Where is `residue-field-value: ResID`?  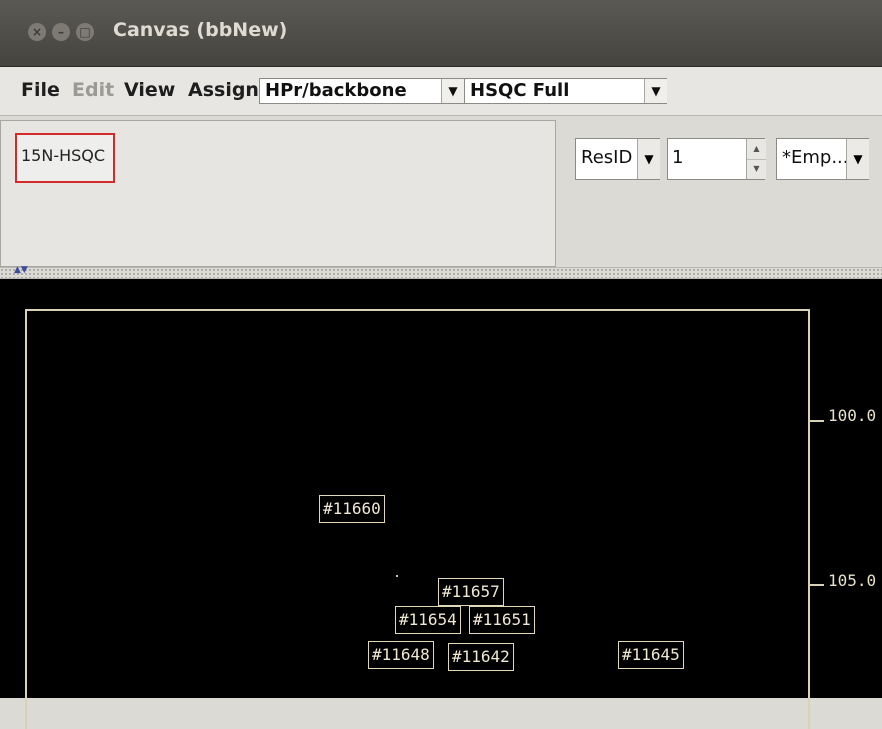
residue-field-value: ResID is located at coordinates (607, 157).